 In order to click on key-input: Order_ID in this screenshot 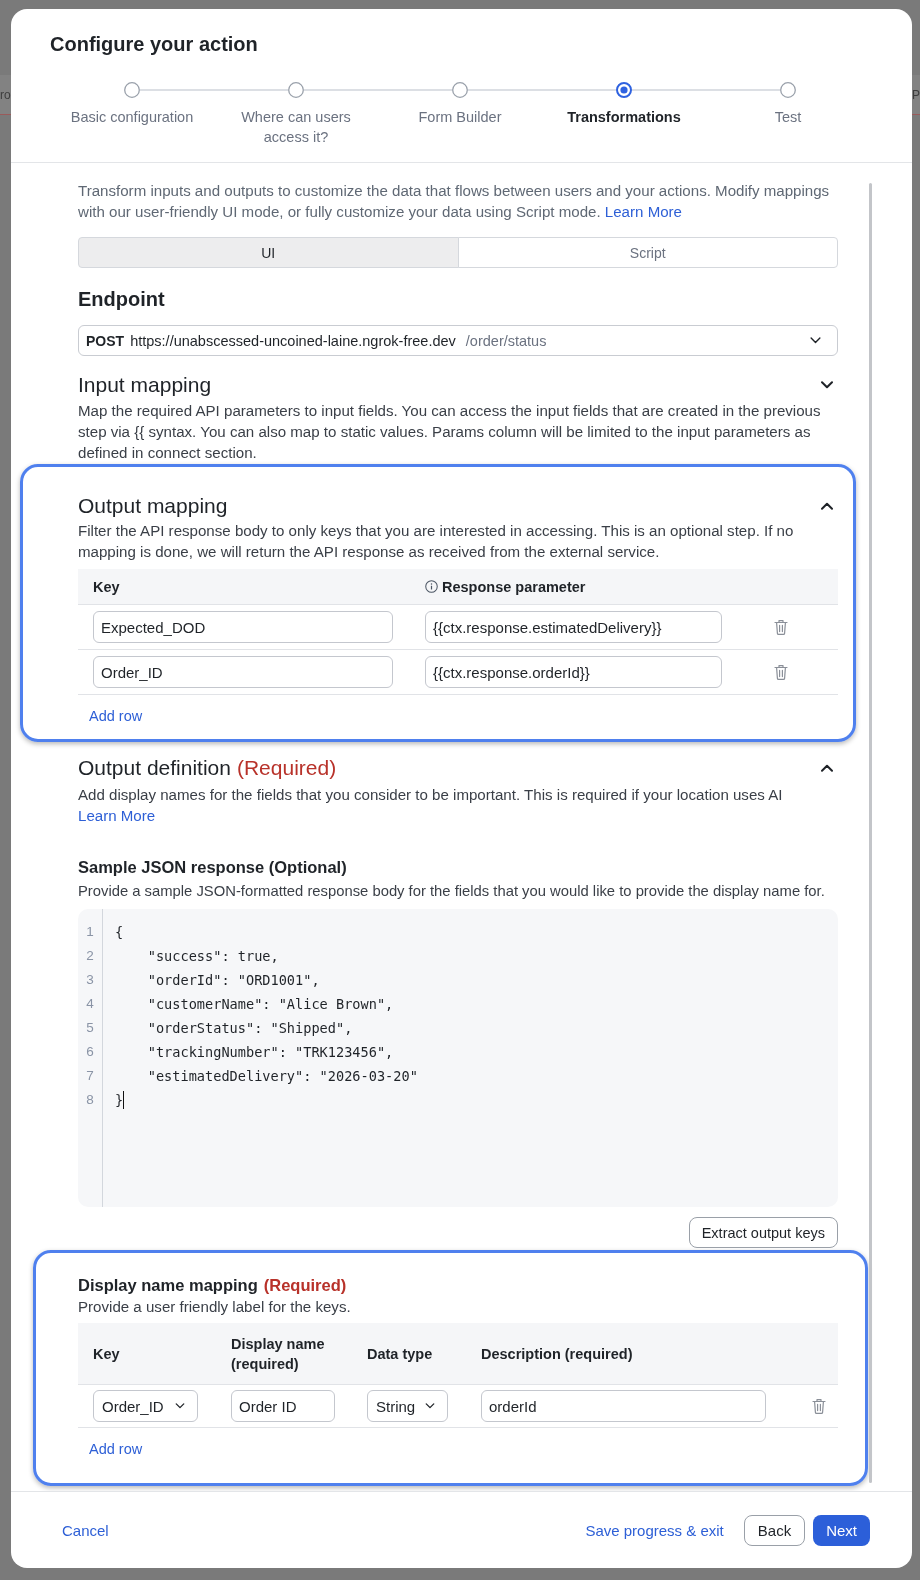, I will do `click(243, 672)`.